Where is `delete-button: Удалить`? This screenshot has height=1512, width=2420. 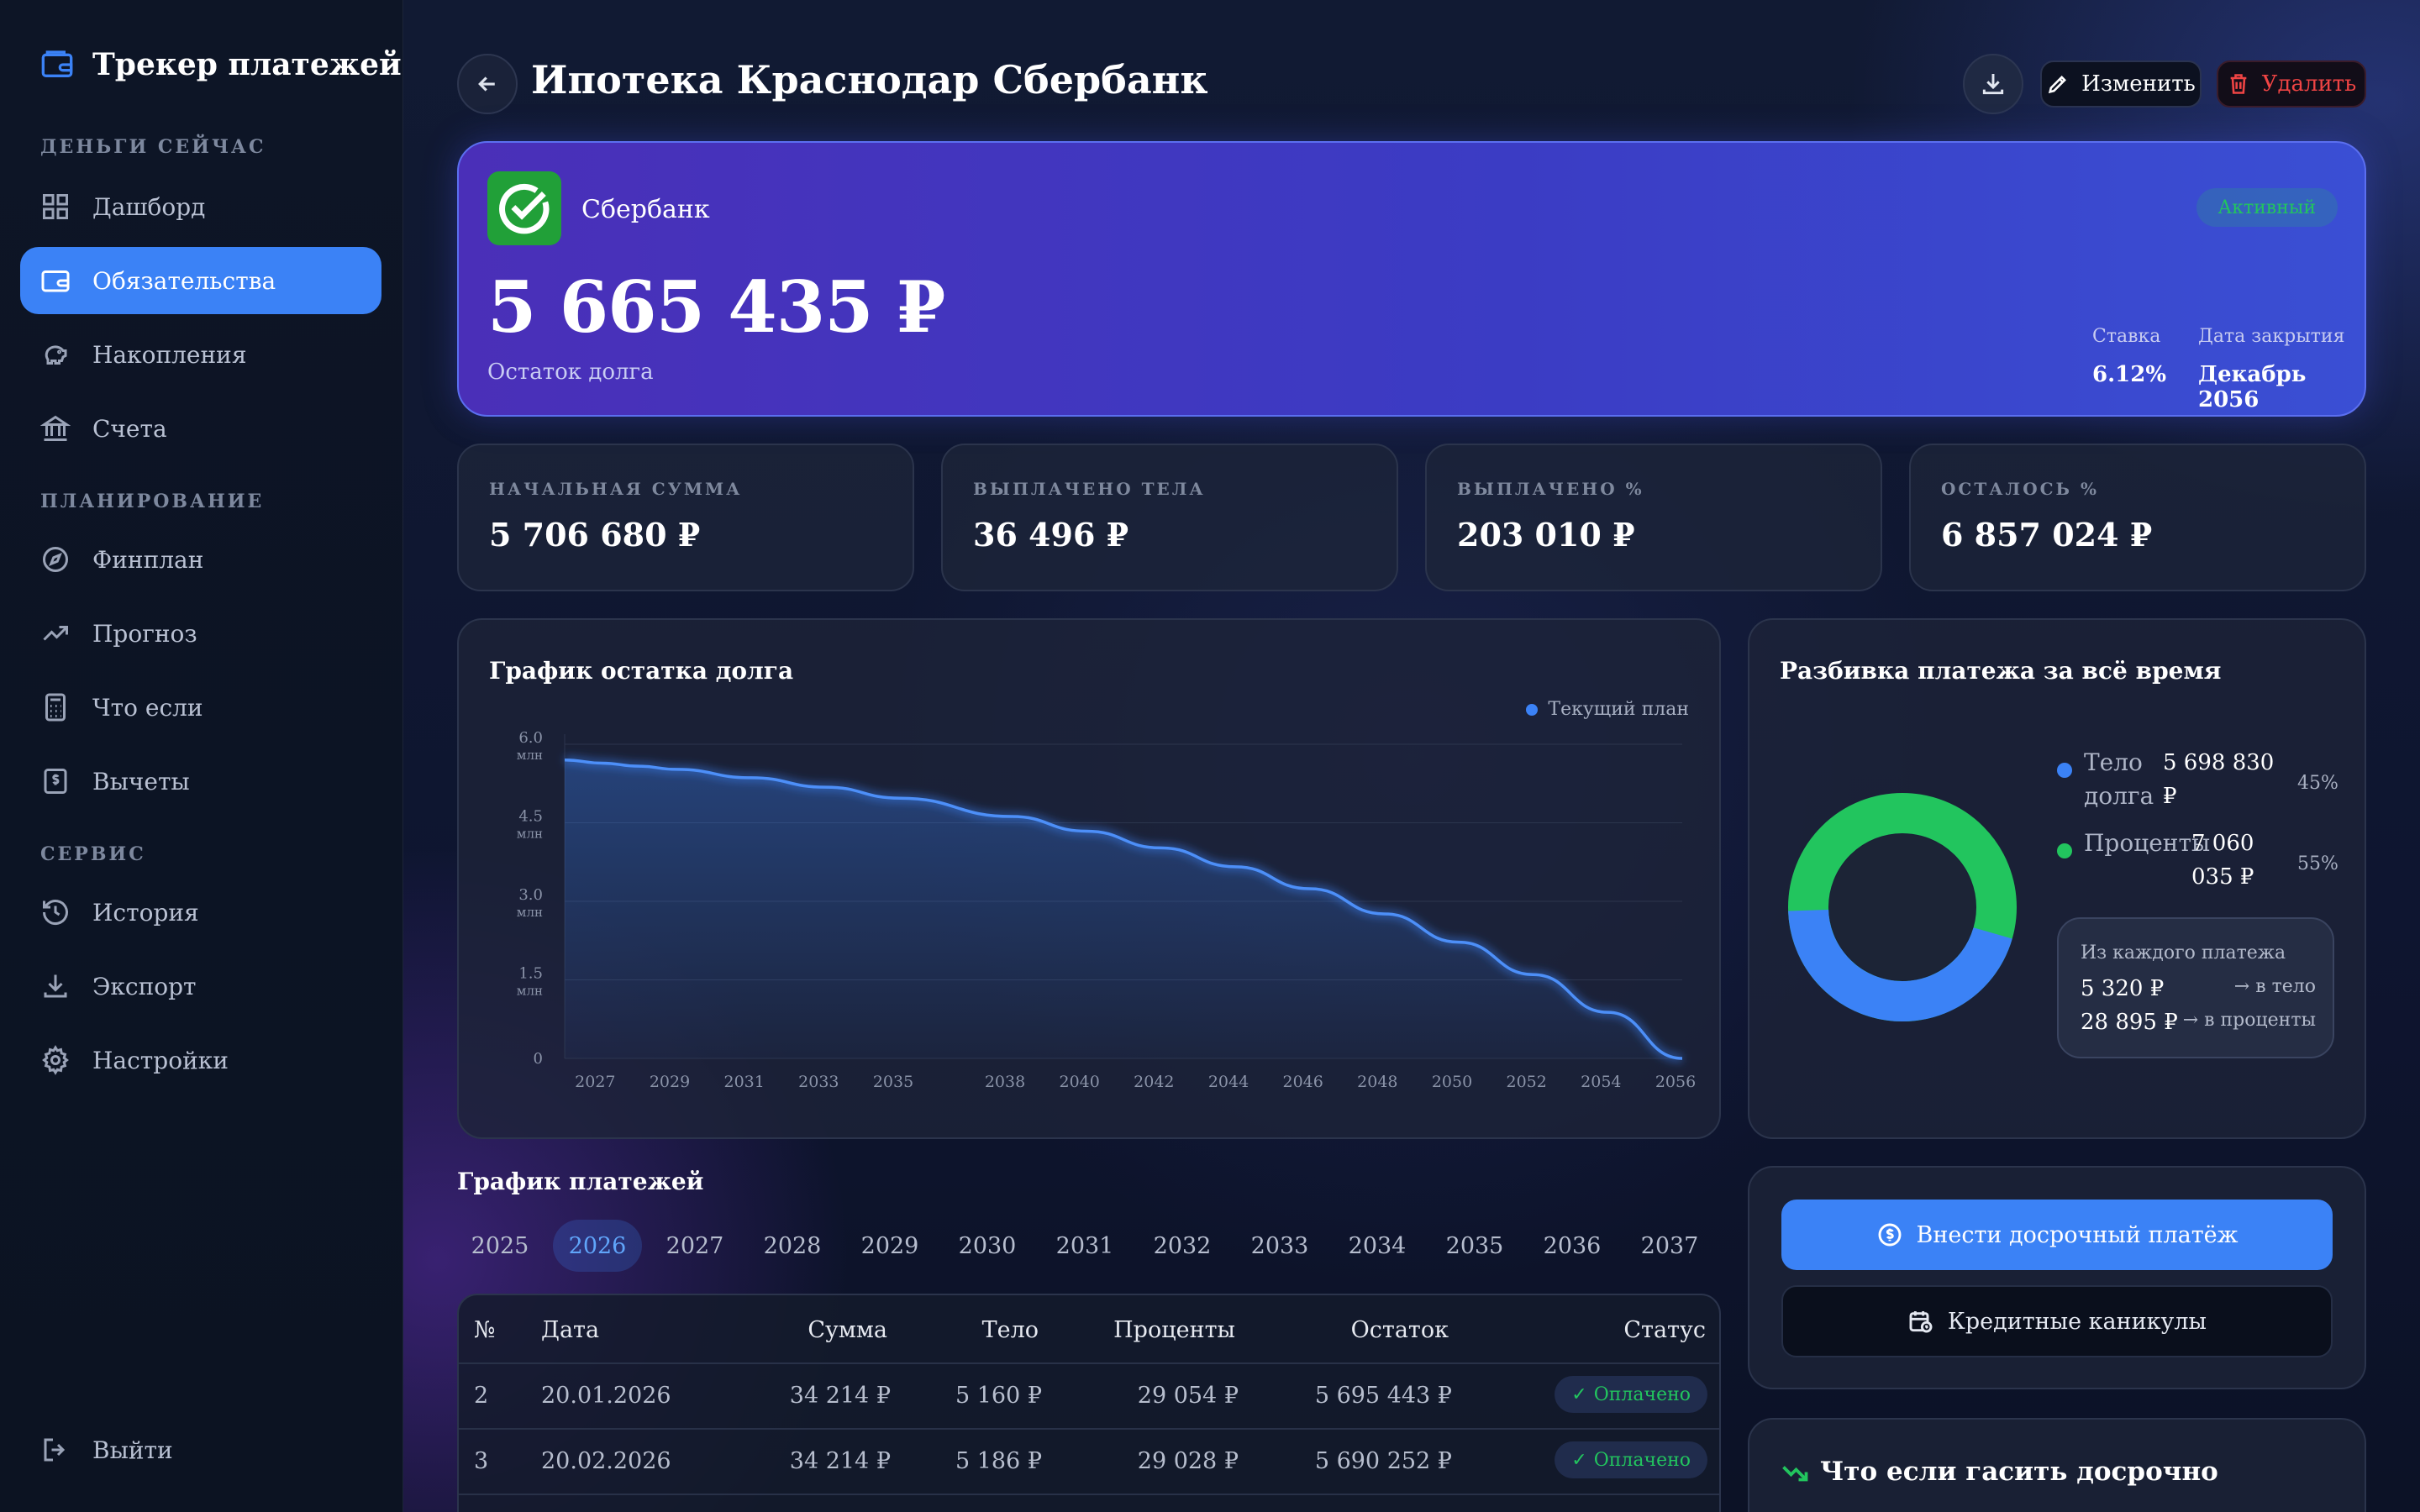 delete-button: Удалить is located at coordinates (2291, 84).